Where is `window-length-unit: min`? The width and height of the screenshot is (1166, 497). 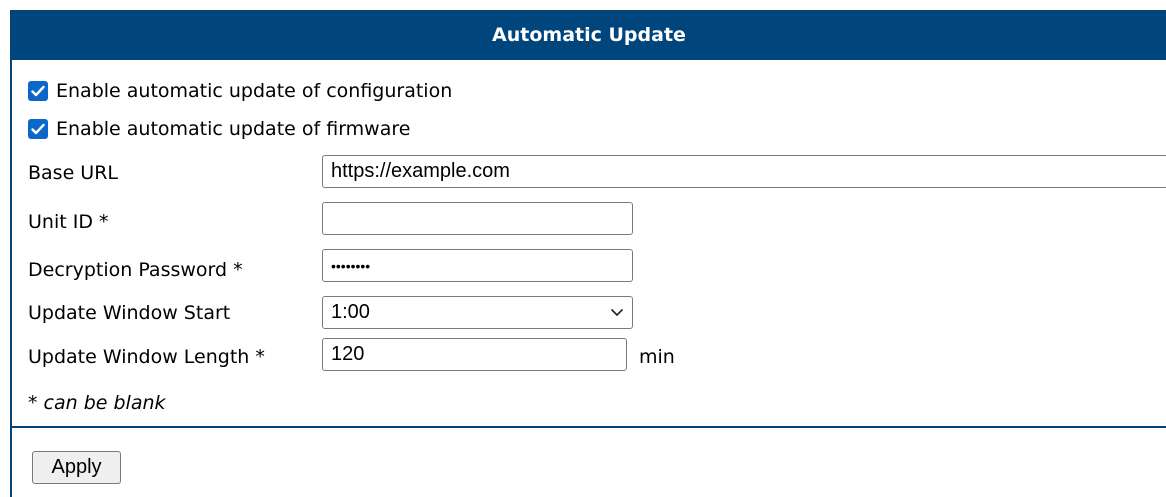 window-length-unit: min is located at coordinates (657, 357).